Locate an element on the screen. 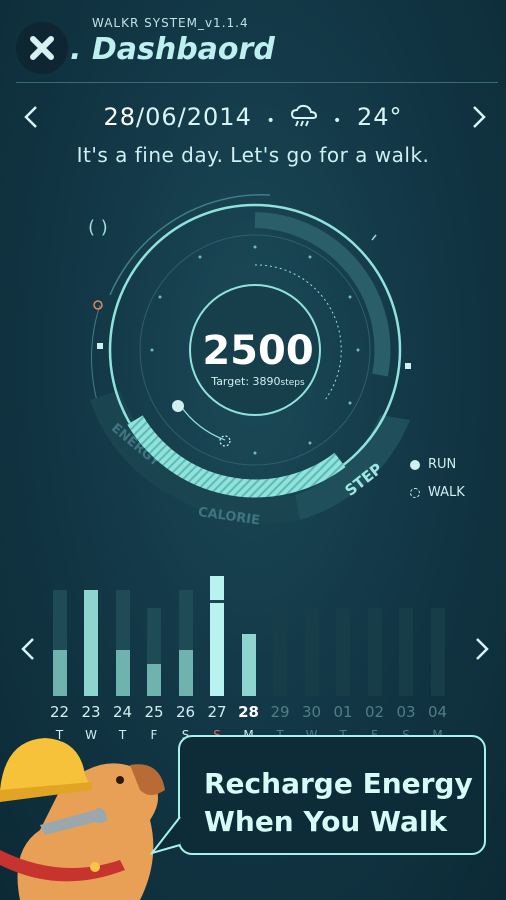  tick-mark is located at coordinates (374, 237).